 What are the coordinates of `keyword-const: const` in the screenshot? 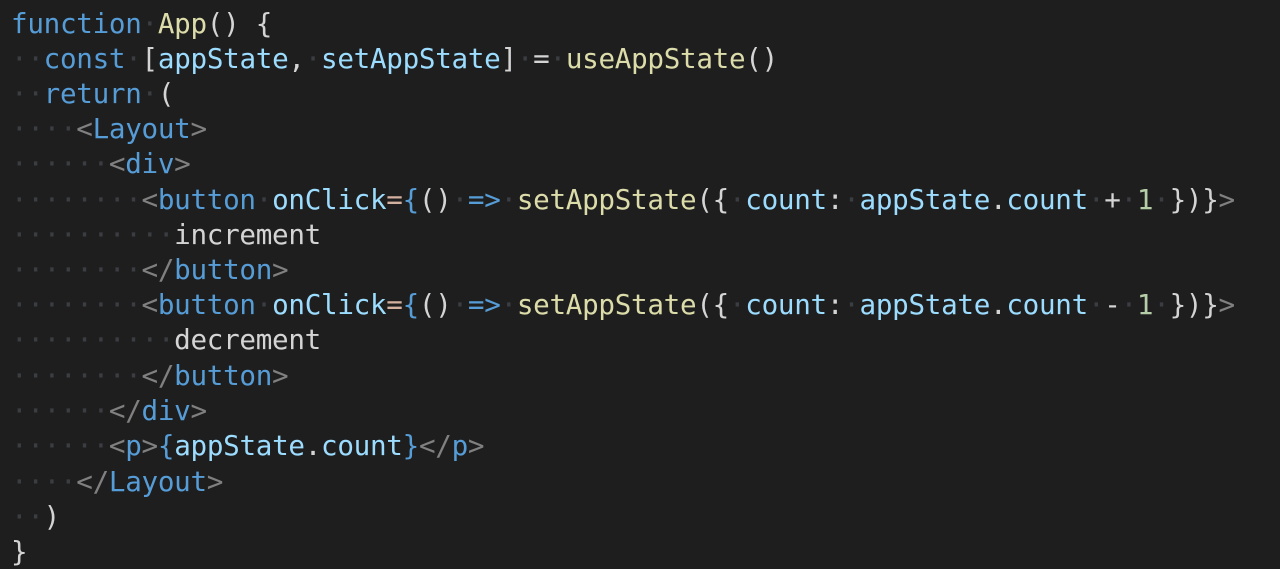 It's located at (84, 58).